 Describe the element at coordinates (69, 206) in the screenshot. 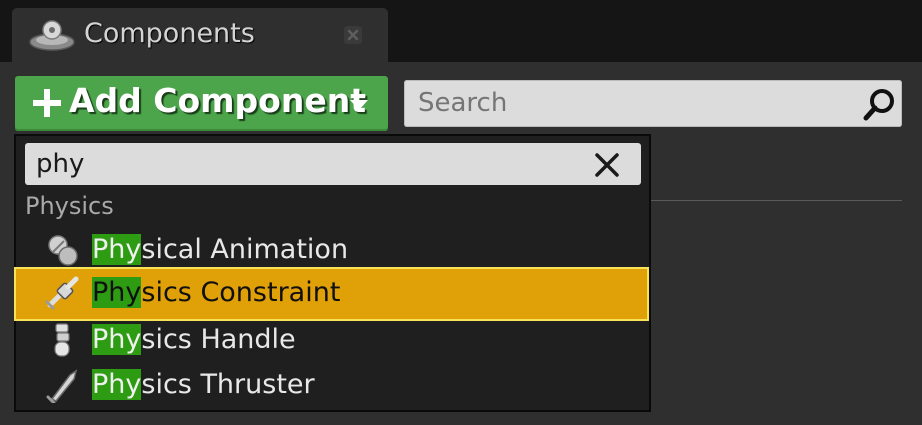

I see `category-label: Physics` at that location.